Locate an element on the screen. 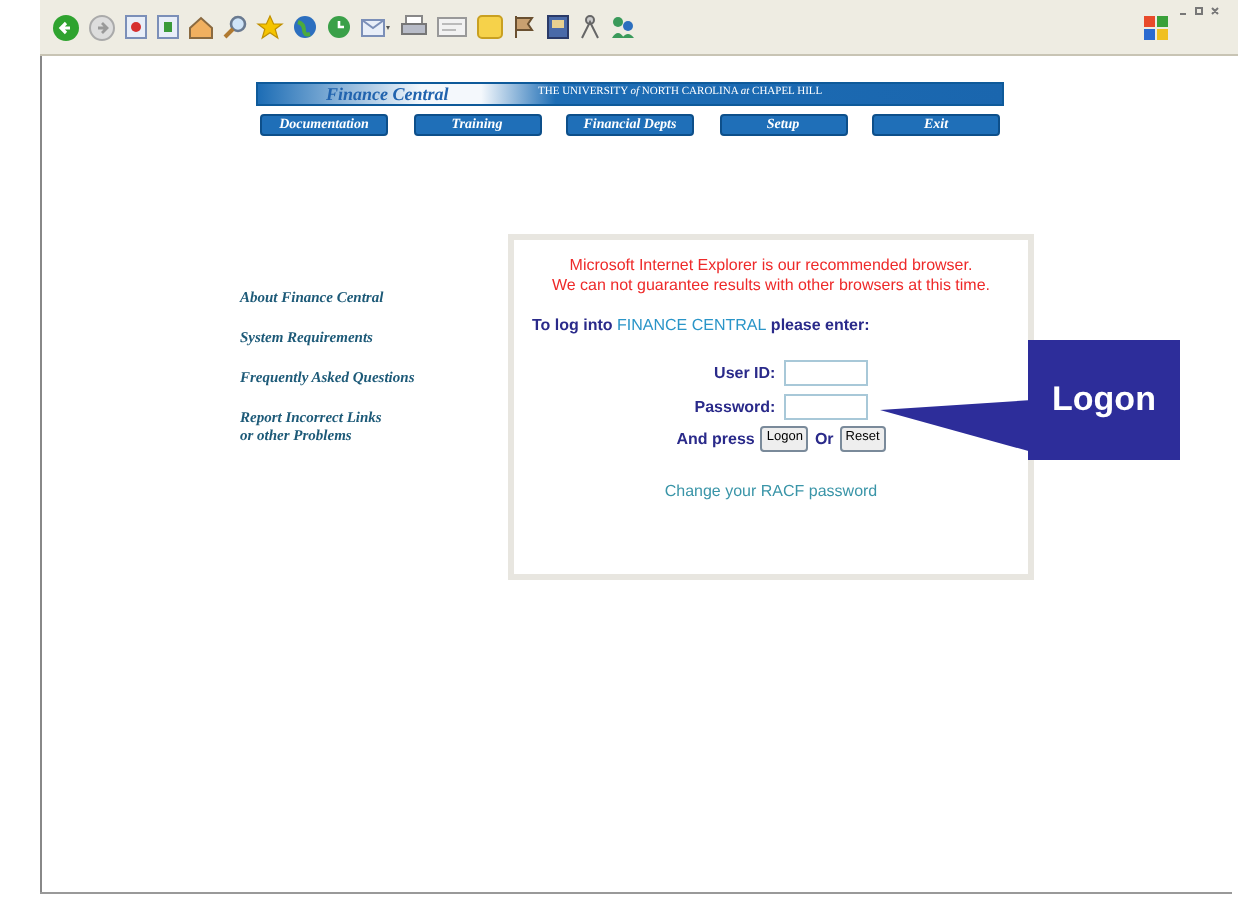 This screenshot has width=1238, height=898. browser-notice: We can not guarantee results with other browsers at this time. is located at coordinates (771, 286).